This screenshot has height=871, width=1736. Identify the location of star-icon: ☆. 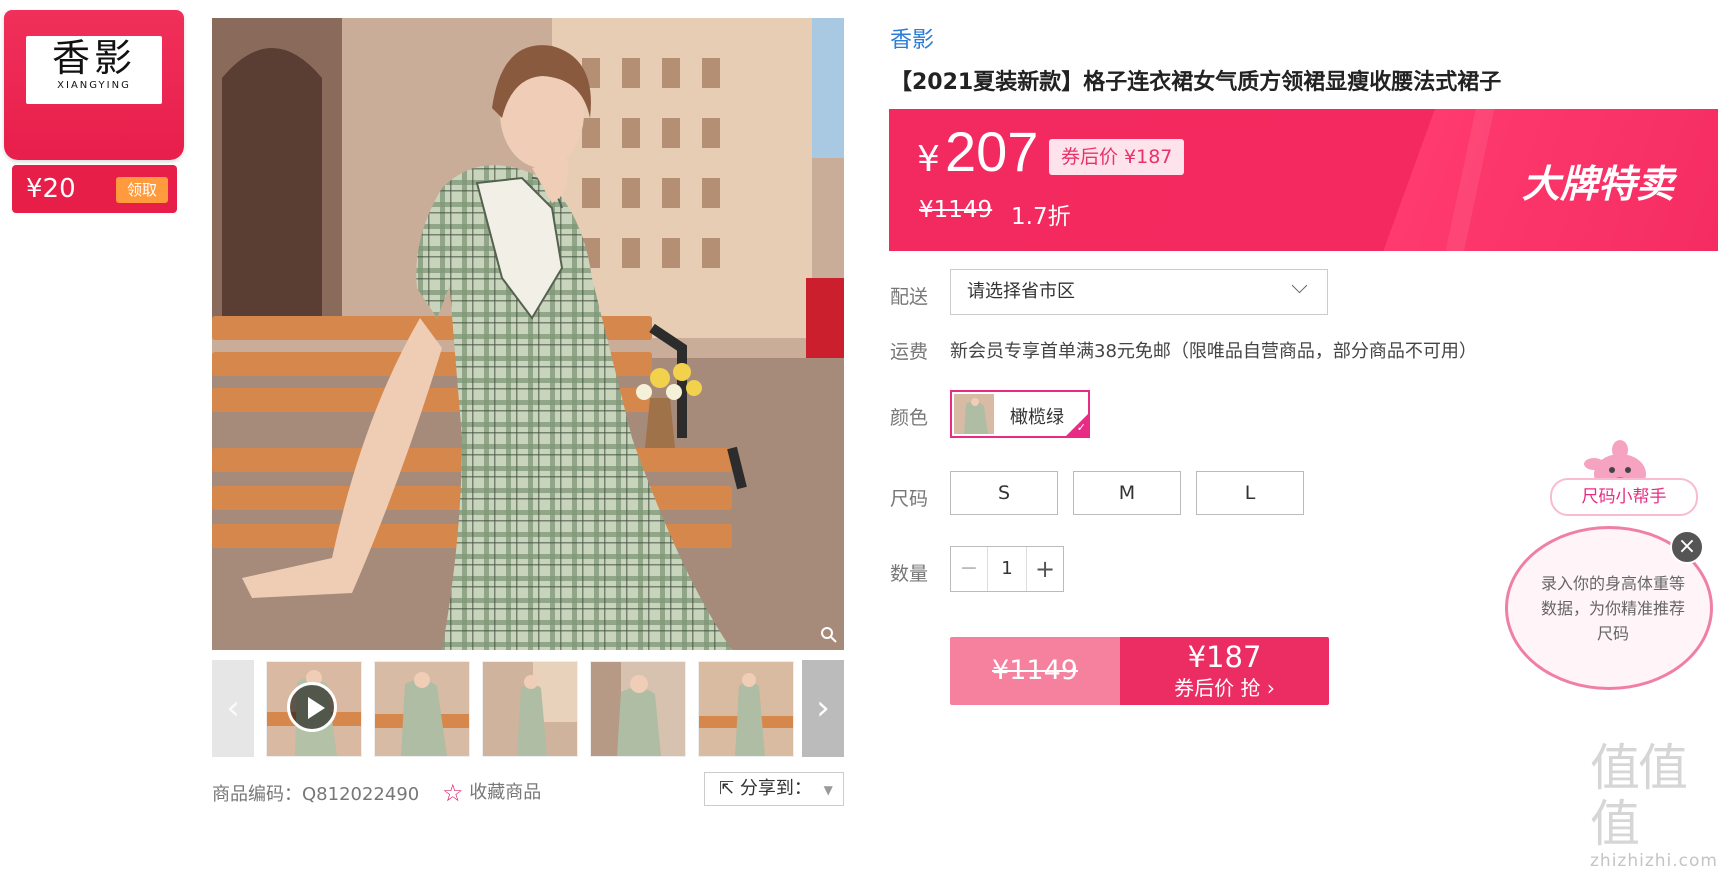
(453, 793).